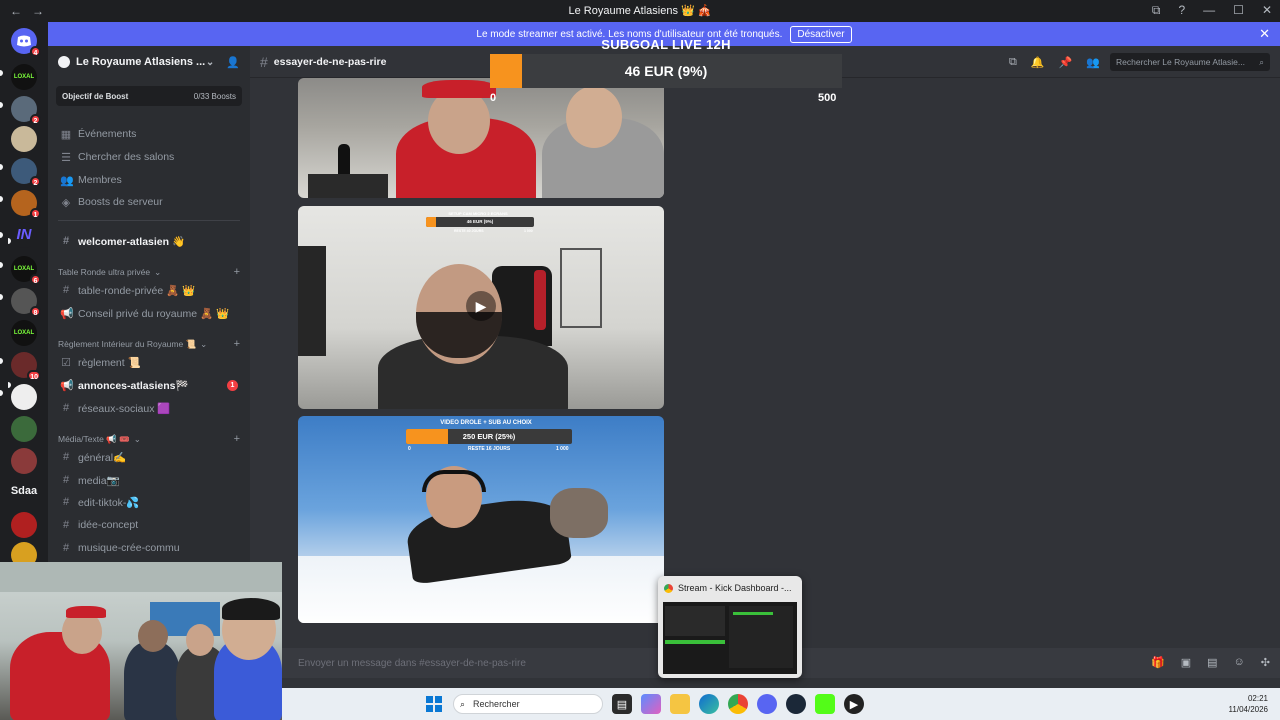 The height and width of the screenshot is (720, 1280). Describe the element at coordinates (854, 704) in the screenshot. I see `media-player-icon: ▶` at that location.